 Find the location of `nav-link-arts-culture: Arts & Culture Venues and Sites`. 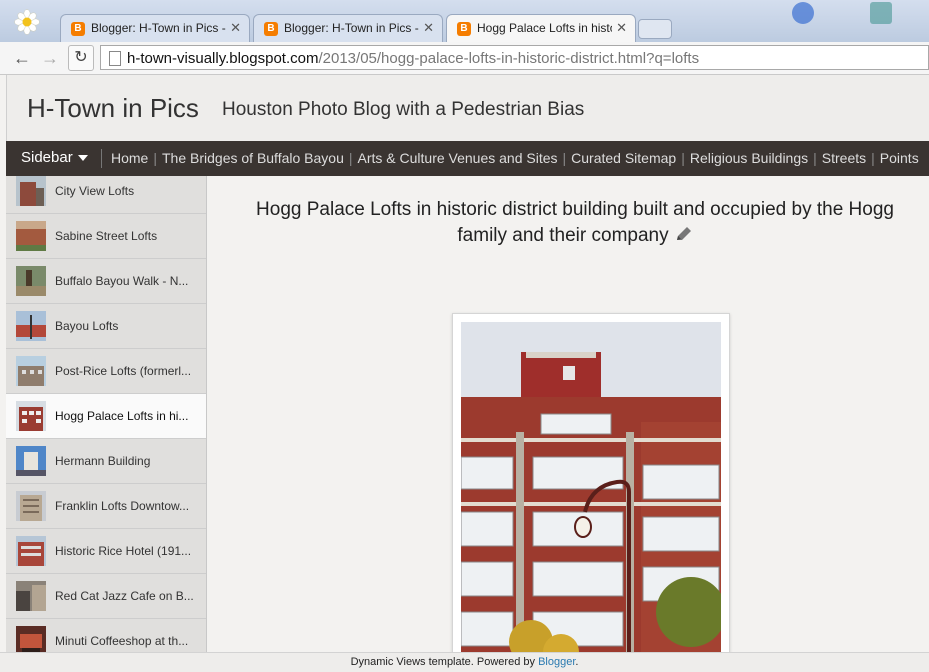

nav-link-arts-culture: Arts & Culture Venues and Sites is located at coordinates (458, 158).